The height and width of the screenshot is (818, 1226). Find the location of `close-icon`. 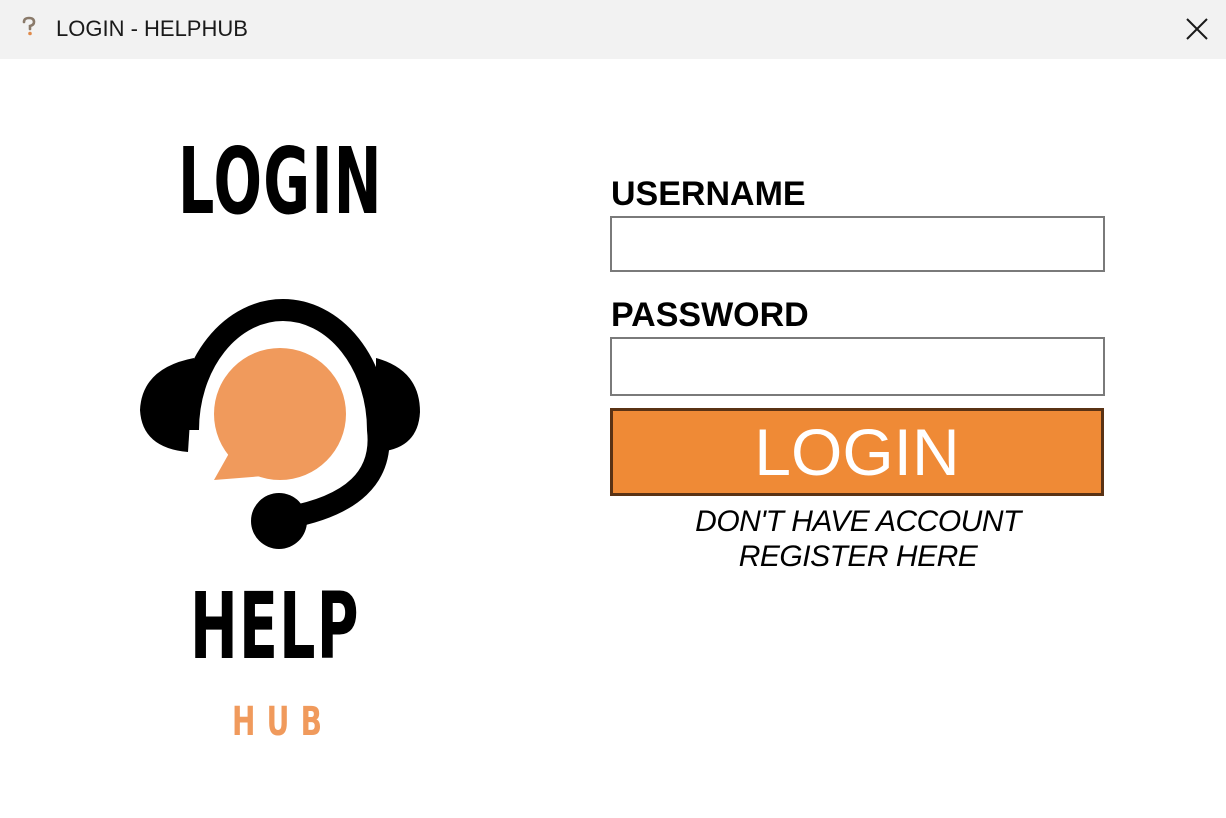

close-icon is located at coordinates (1197, 29).